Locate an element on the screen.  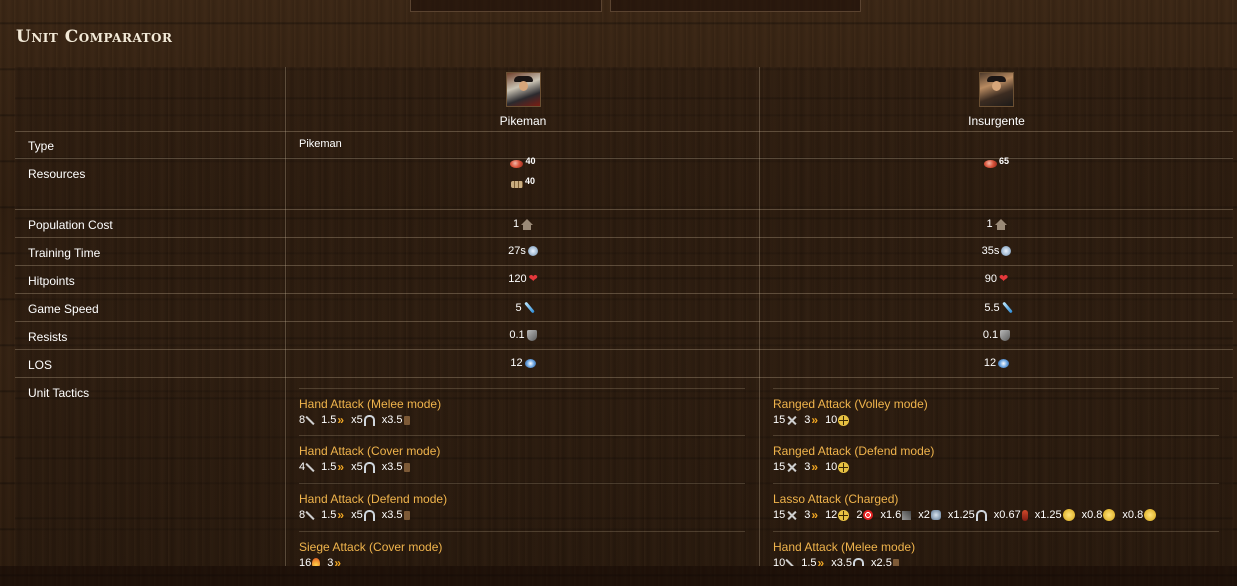
unit-column-insurgente: Insurgente is located at coordinates (996, 99).